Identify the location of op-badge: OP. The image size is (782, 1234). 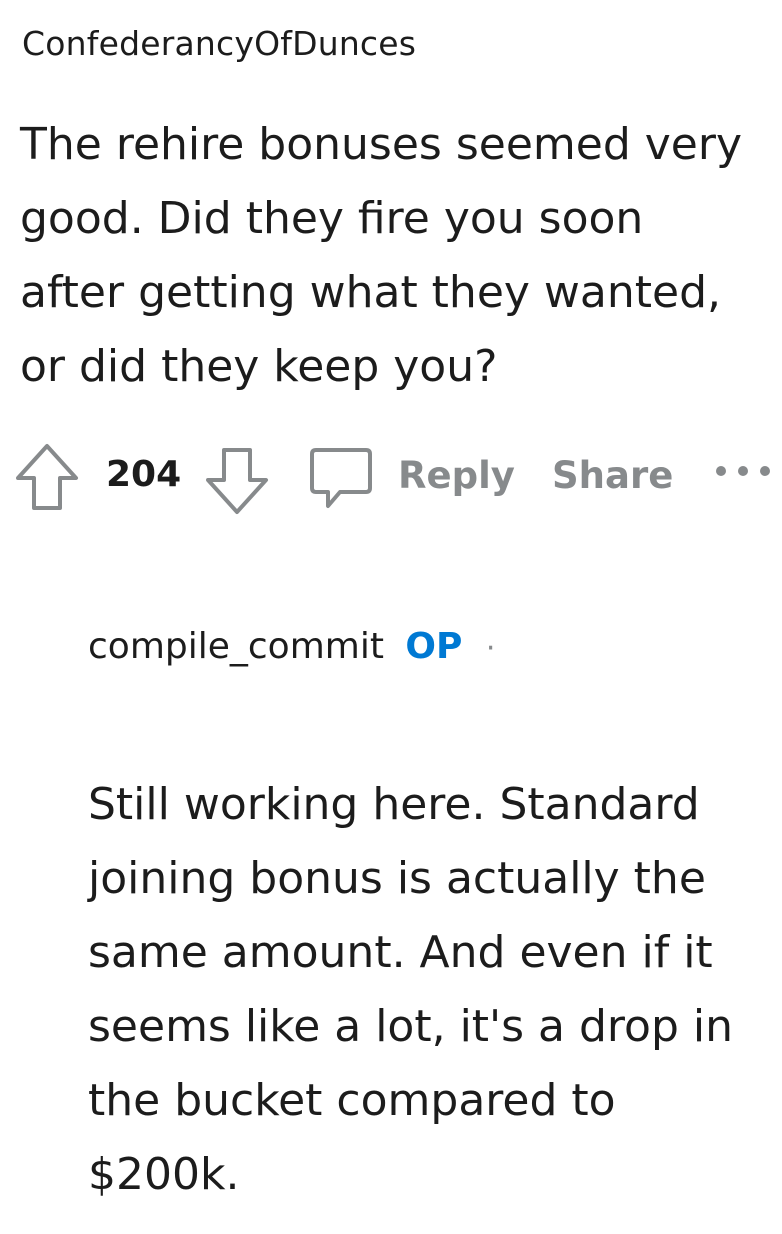
(434, 646).